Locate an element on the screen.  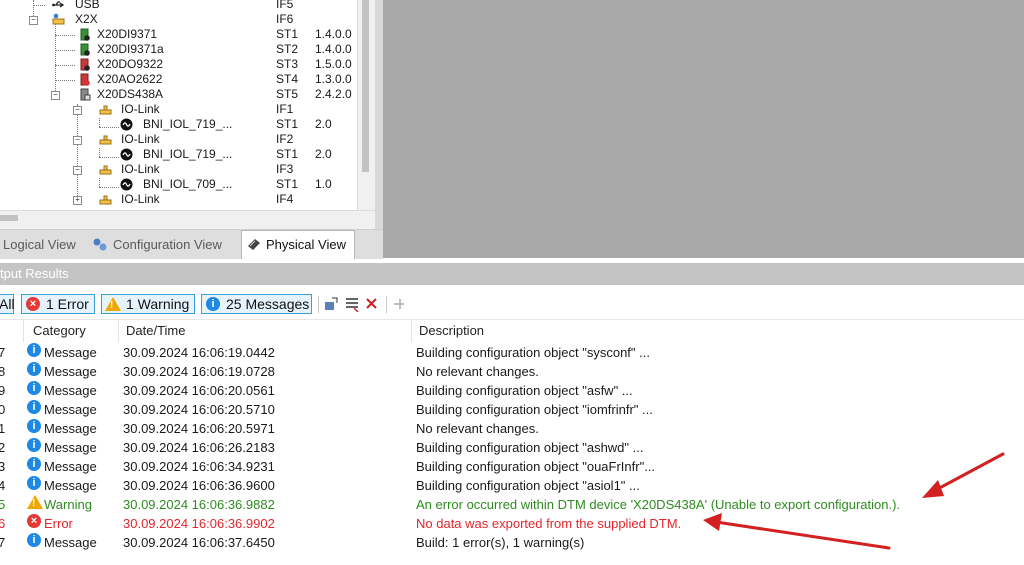
output-toolbar: All × 1 Error ! 1 Warning i 25 Messages is located at coordinates (512, 302).